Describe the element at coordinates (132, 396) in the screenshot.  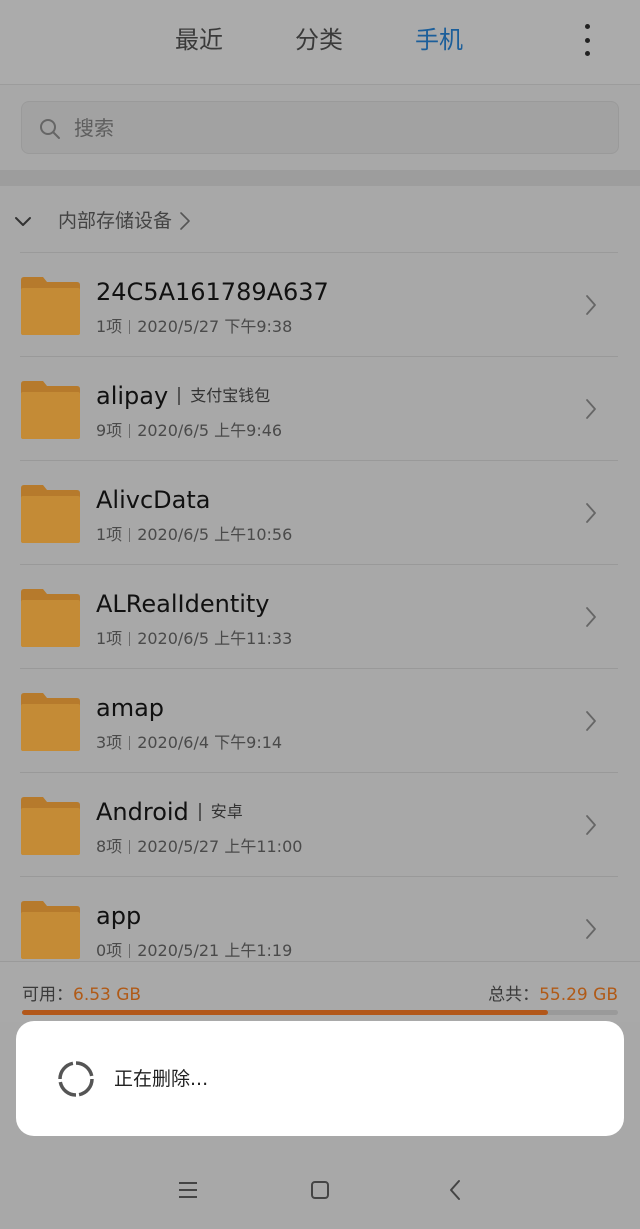
I see `folder-name: alipay` at that location.